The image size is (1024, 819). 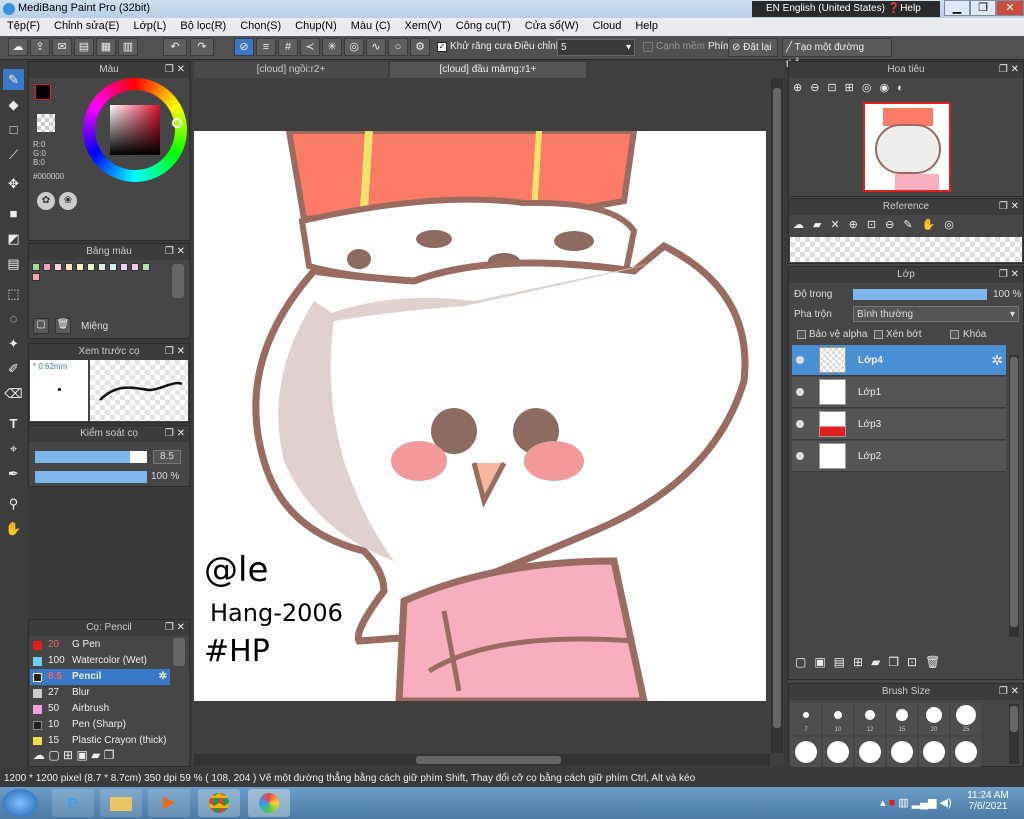 I want to click on menu-help: Help, so click(x=646, y=25).